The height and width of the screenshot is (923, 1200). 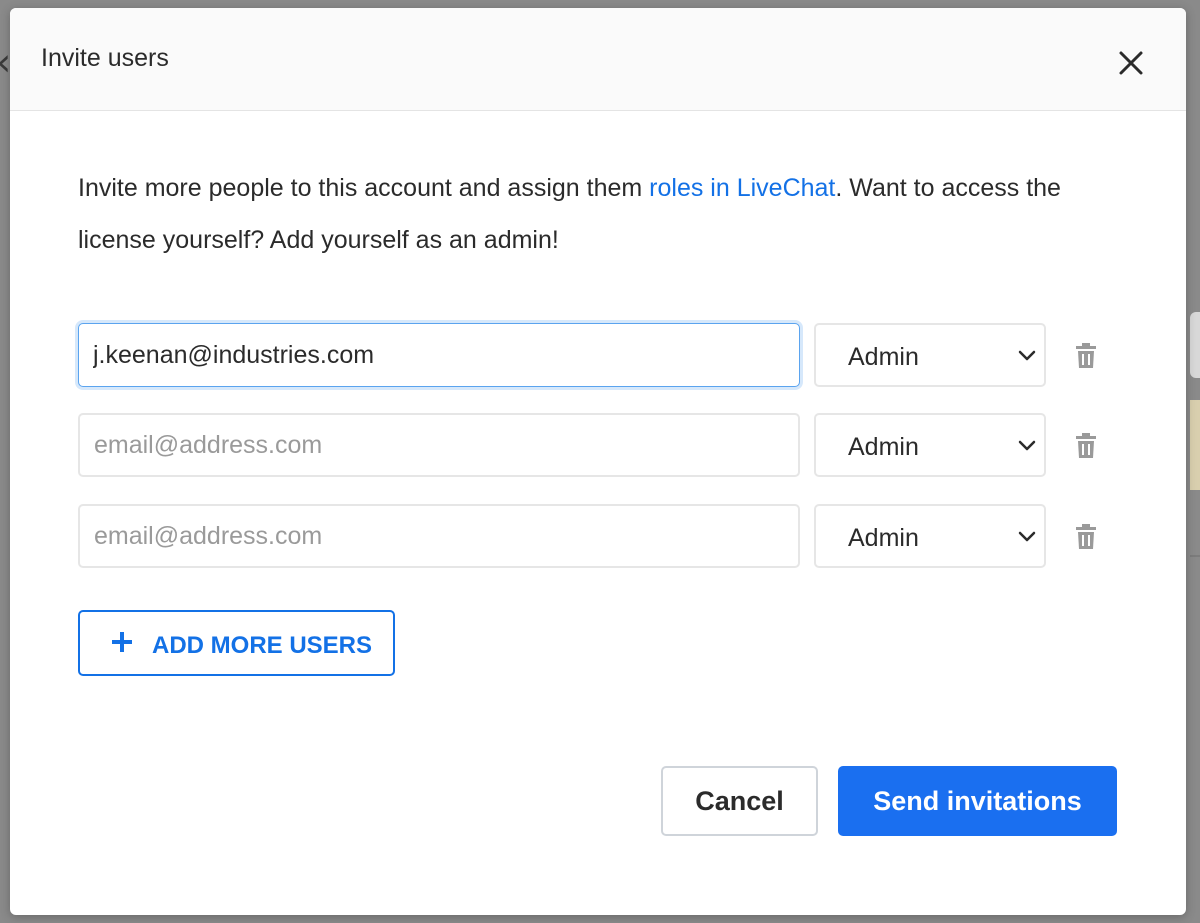 I want to click on background-divider, so click(x=1195, y=556).